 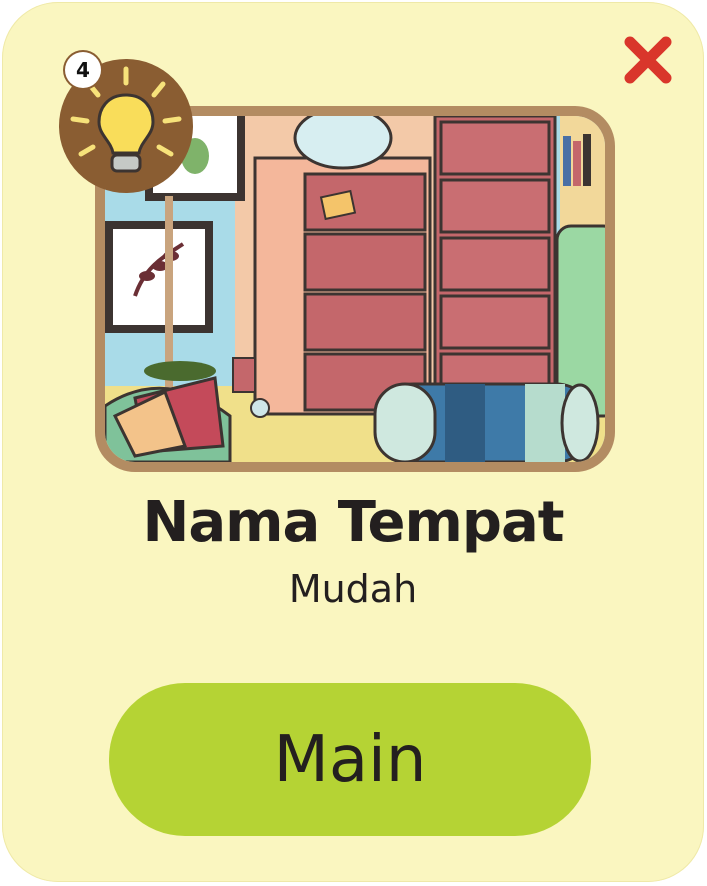 I want to click on play-button: Main, so click(x=350, y=759).